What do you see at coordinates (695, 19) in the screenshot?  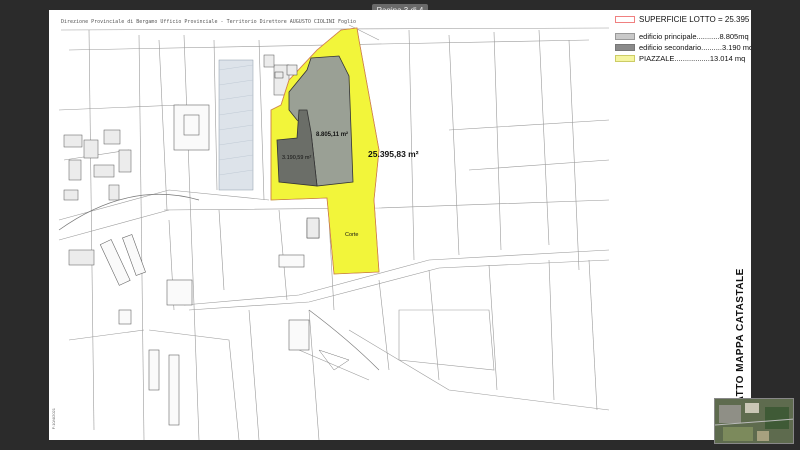 I see `legend-label-lot: SUPERFICIE LOTTO = 25.395 mq` at bounding box center [695, 19].